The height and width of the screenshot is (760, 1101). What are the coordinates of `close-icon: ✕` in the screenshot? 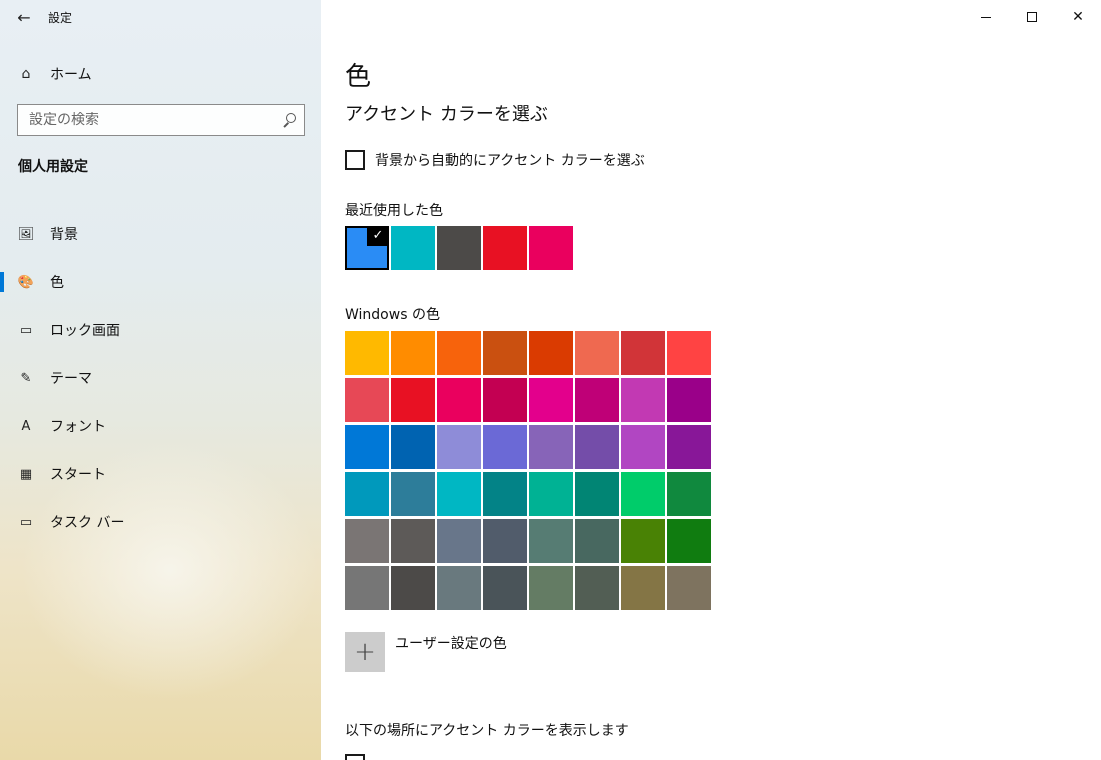 It's located at (1078, 17).